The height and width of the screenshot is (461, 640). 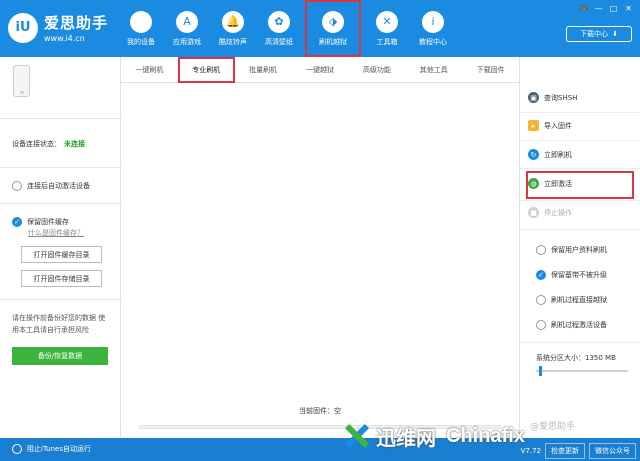 I want to click on nav-flash-jailbreak: ⬗ 刷机越狱, so click(x=333, y=28).